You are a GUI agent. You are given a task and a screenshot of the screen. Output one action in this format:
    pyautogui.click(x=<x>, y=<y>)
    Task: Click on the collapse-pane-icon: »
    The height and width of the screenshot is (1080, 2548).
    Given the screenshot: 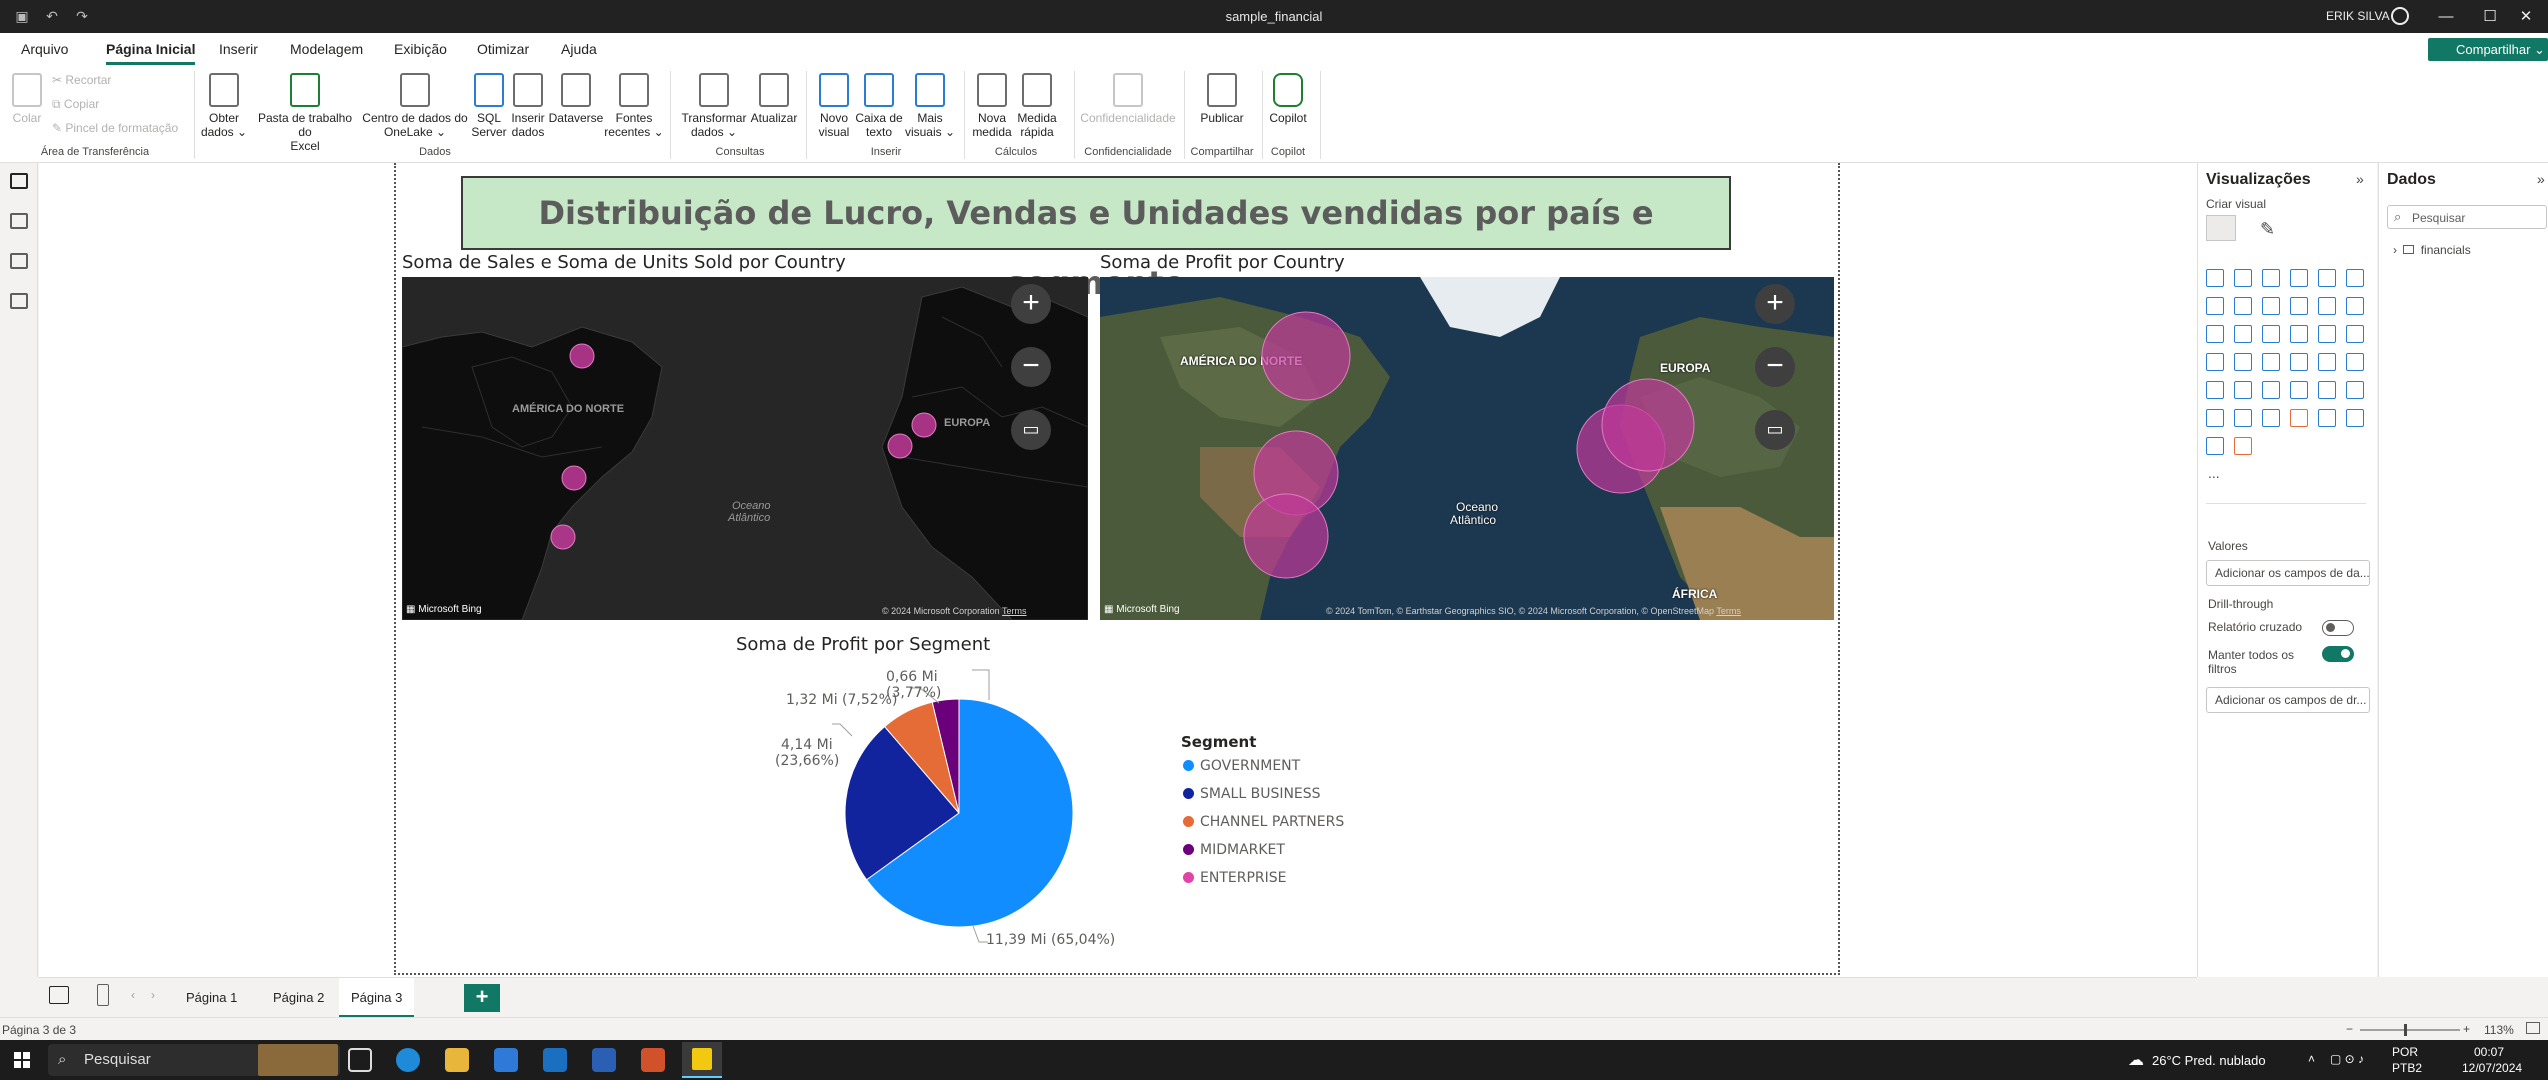 What is the action you would take?
    pyautogui.click(x=2360, y=179)
    